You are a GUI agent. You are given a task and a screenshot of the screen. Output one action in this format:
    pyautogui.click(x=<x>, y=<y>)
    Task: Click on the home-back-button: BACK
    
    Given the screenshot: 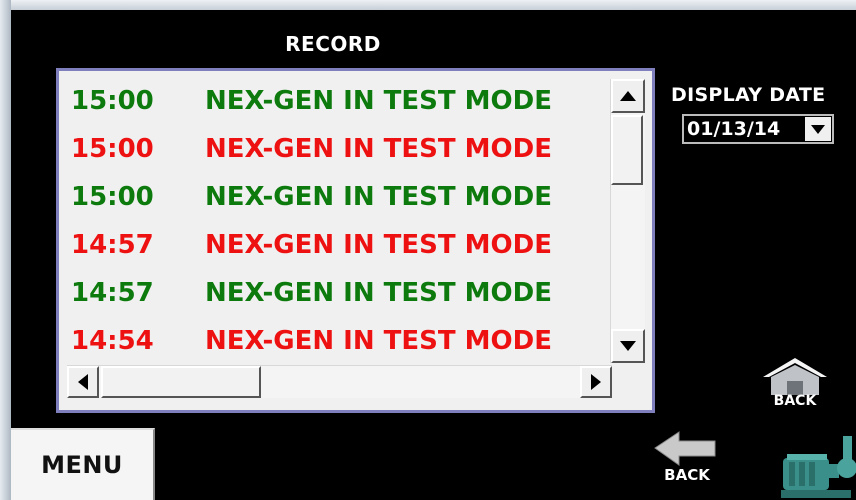 What is the action you would take?
    pyautogui.click(x=795, y=385)
    